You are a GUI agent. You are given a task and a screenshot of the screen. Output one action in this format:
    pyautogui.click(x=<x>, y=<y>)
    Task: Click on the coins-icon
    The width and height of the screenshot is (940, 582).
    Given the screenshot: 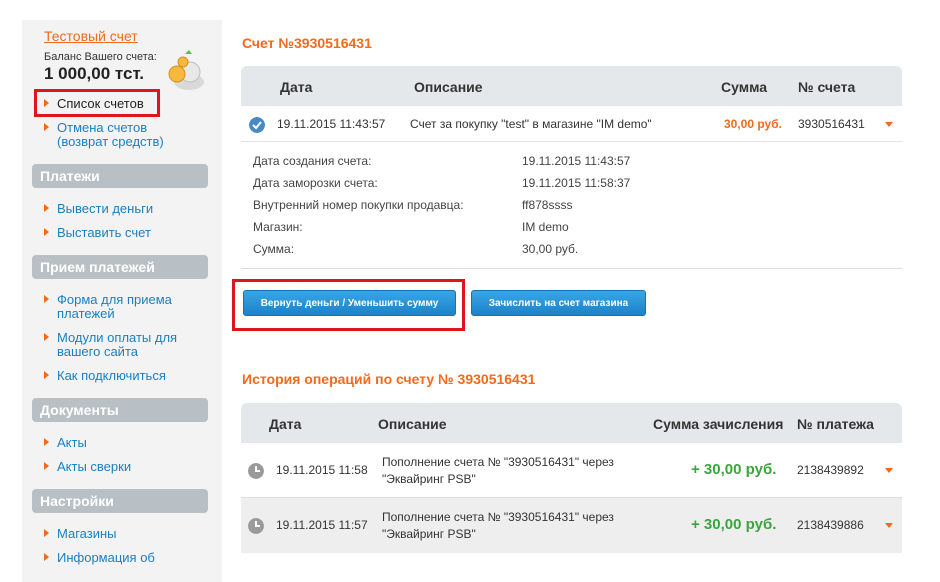 What is the action you would take?
    pyautogui.click(x=186, y=70)
    